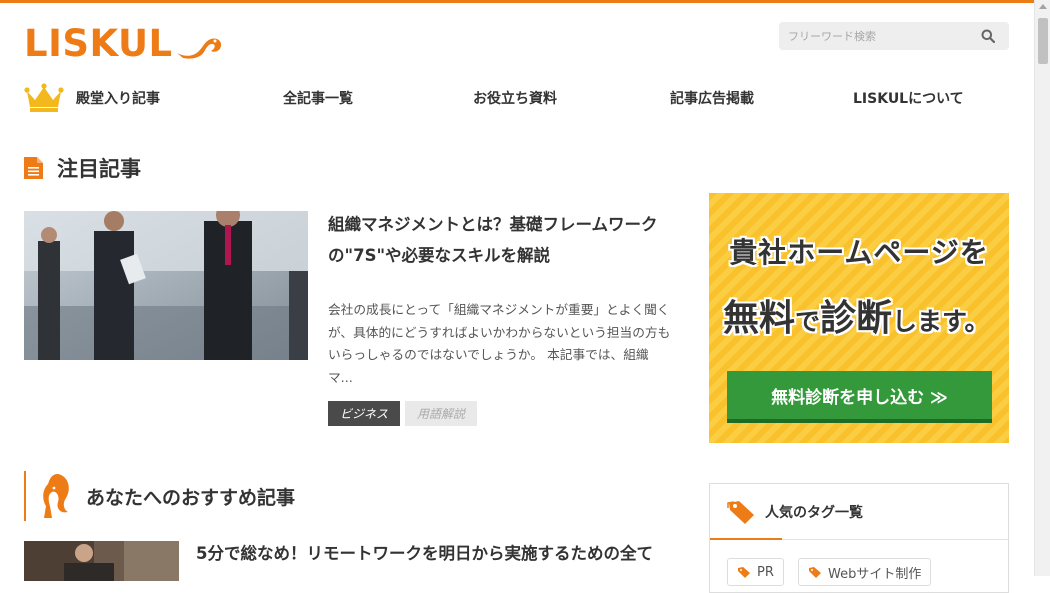 This screenshot has height=593, width=1050. I want to click on popular-tags-heading: 人気のタグ一覧, so click(859, 512).